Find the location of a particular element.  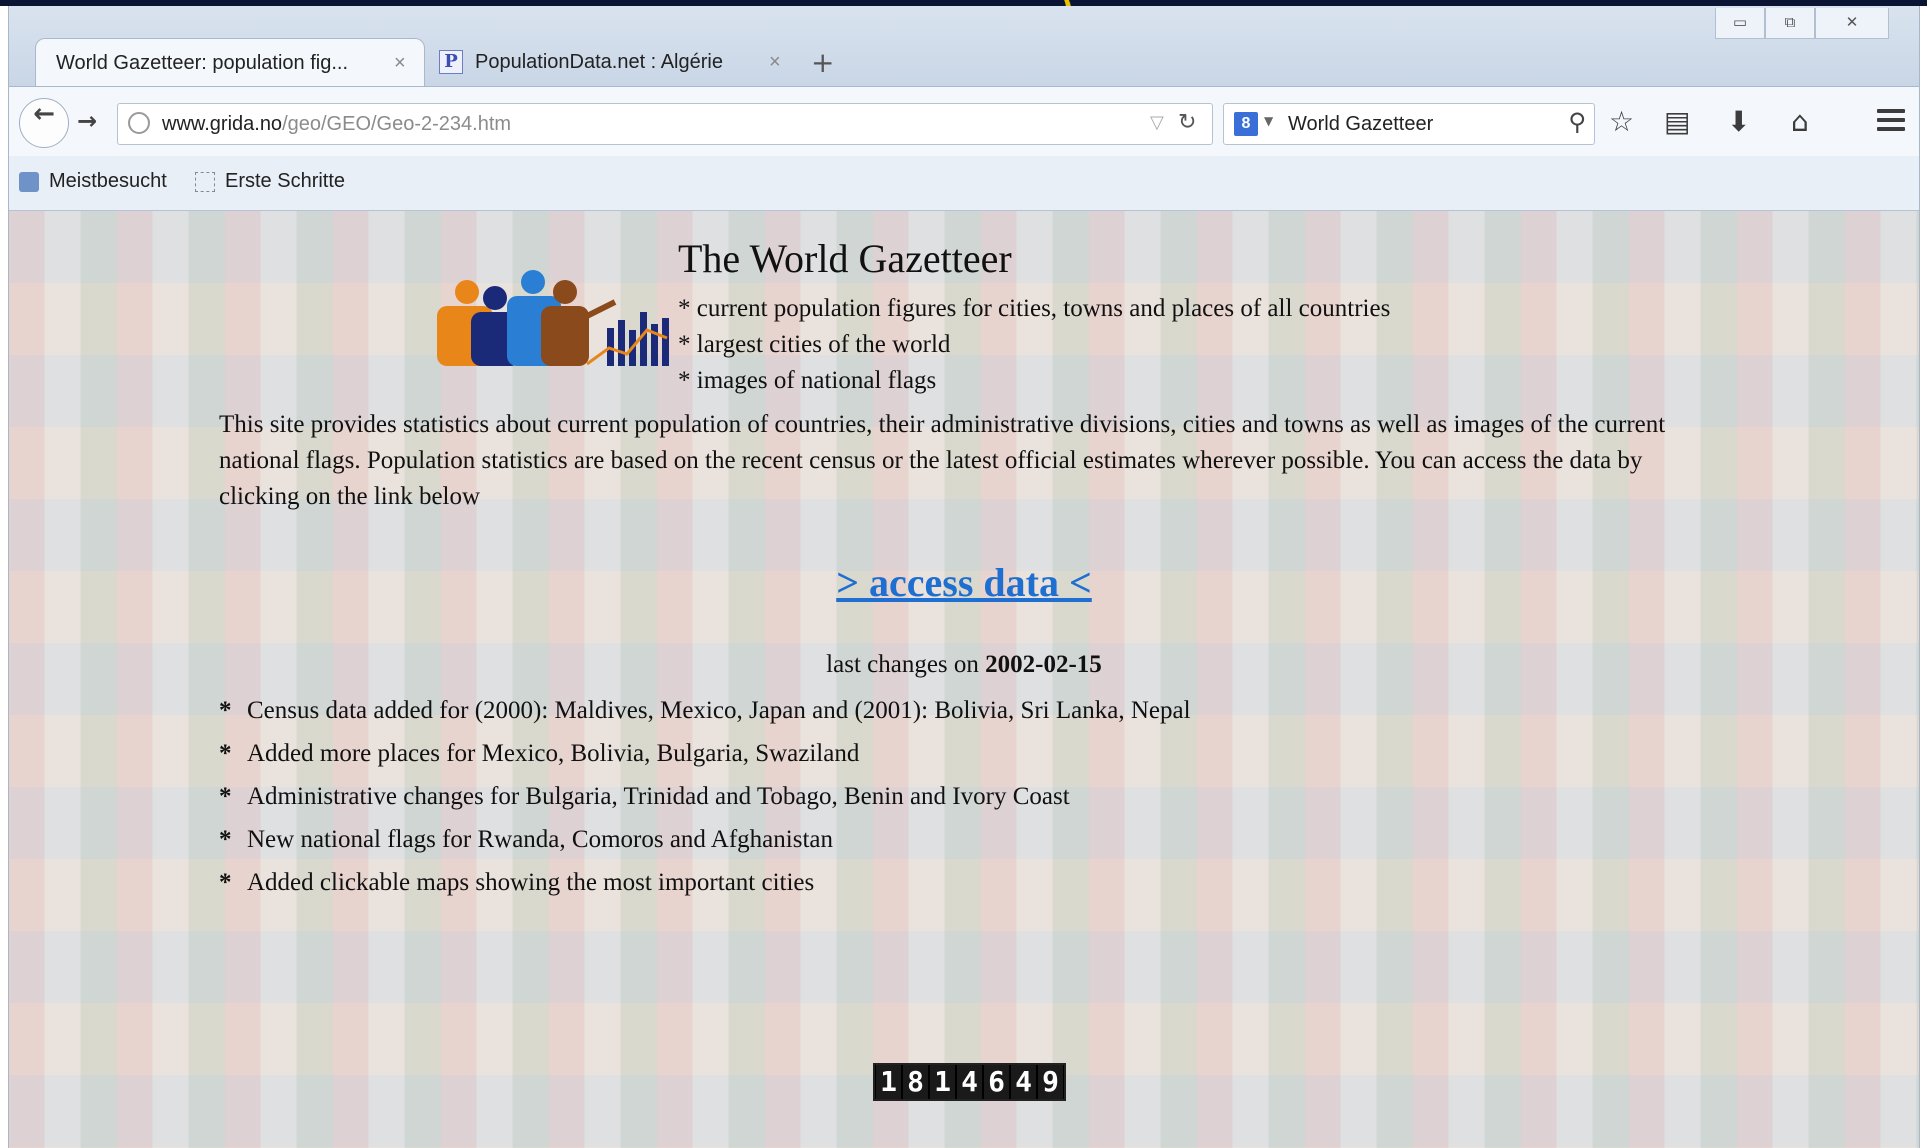

access-data-container: > access data < is located at coordinates (964, 582).